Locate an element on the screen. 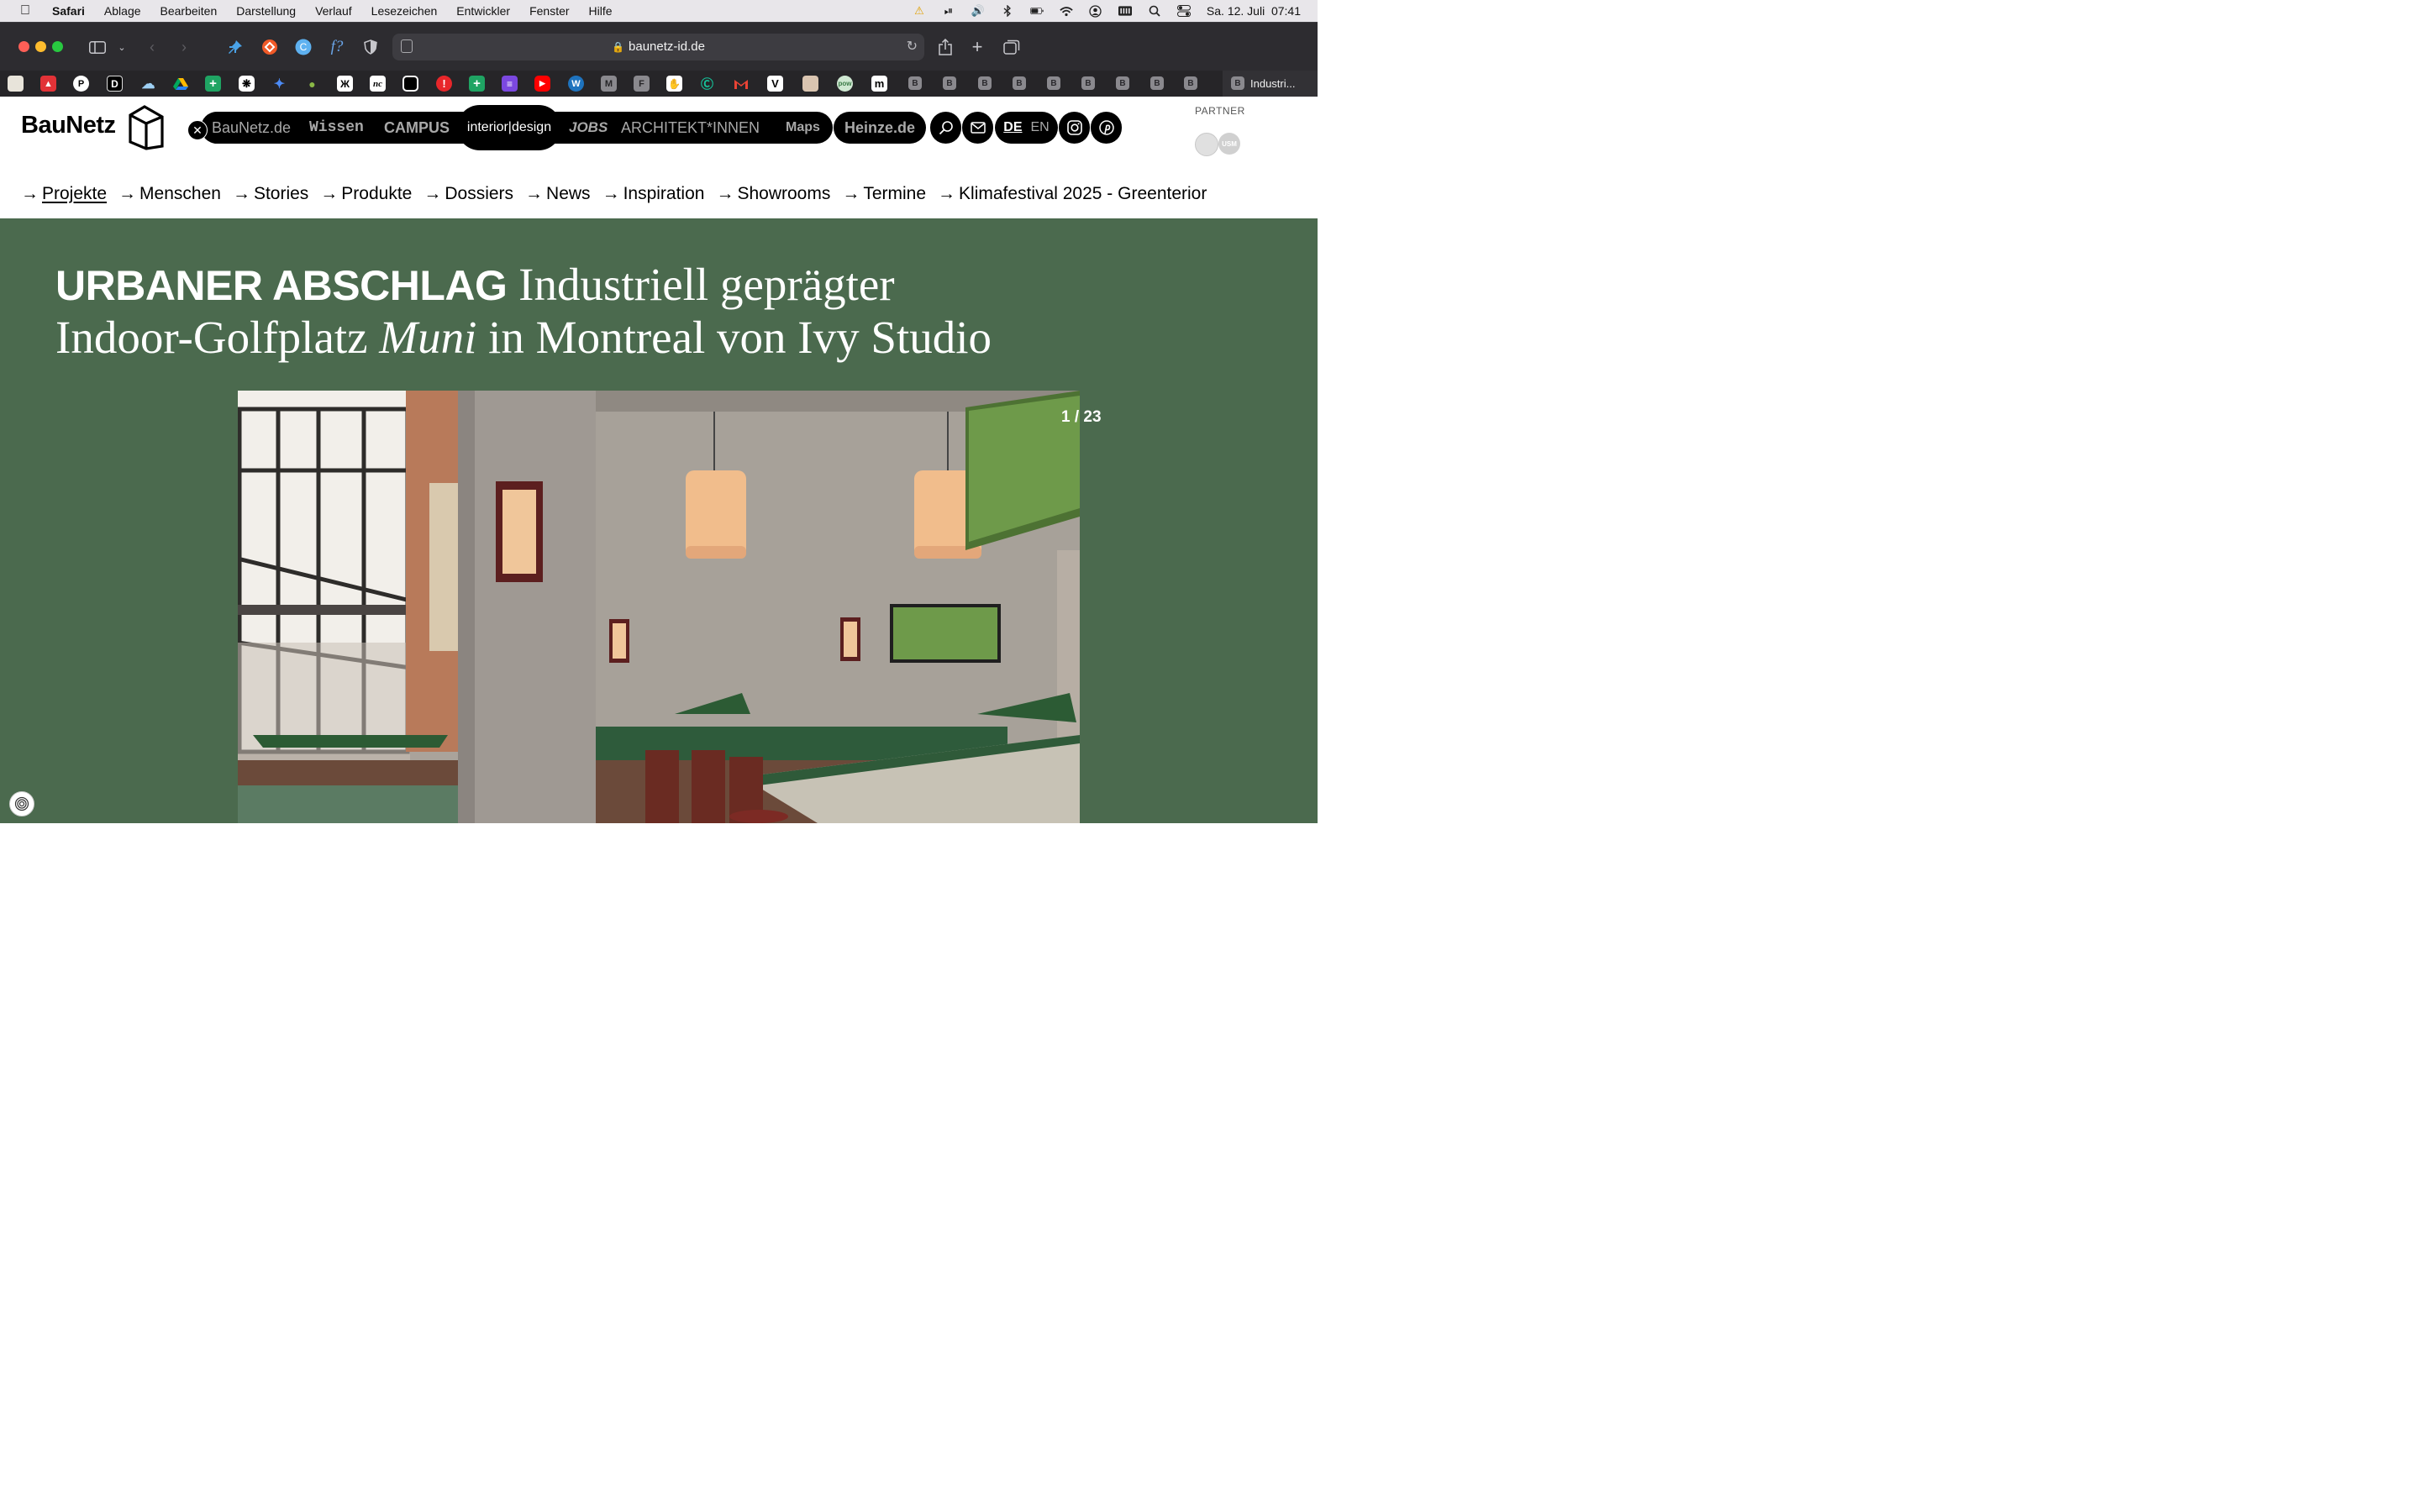 This screenshot has width=2420, height=1512. new-tab-plus-icon: + is located at coordinates (977, 46).